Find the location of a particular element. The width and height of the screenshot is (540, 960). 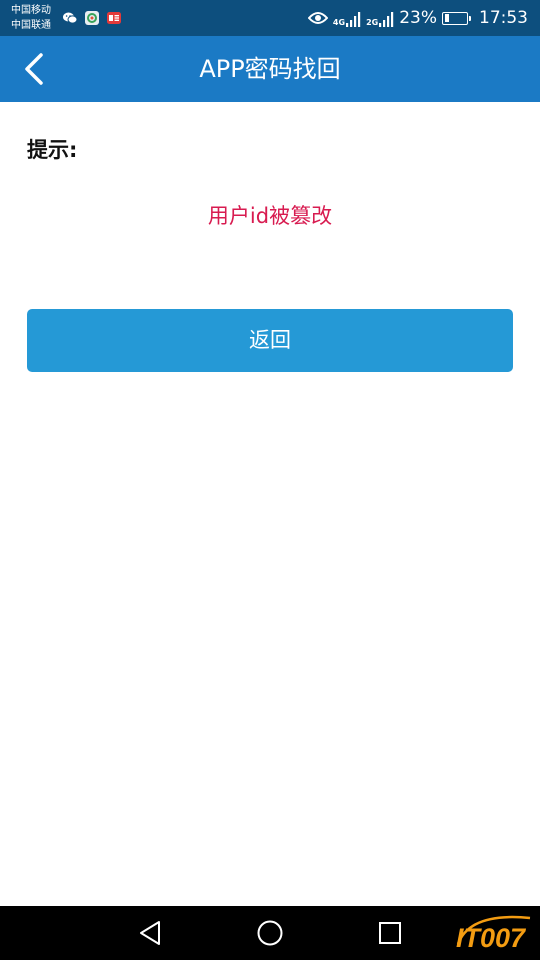

return-button: 返回 is located at coordinates (270, 340).